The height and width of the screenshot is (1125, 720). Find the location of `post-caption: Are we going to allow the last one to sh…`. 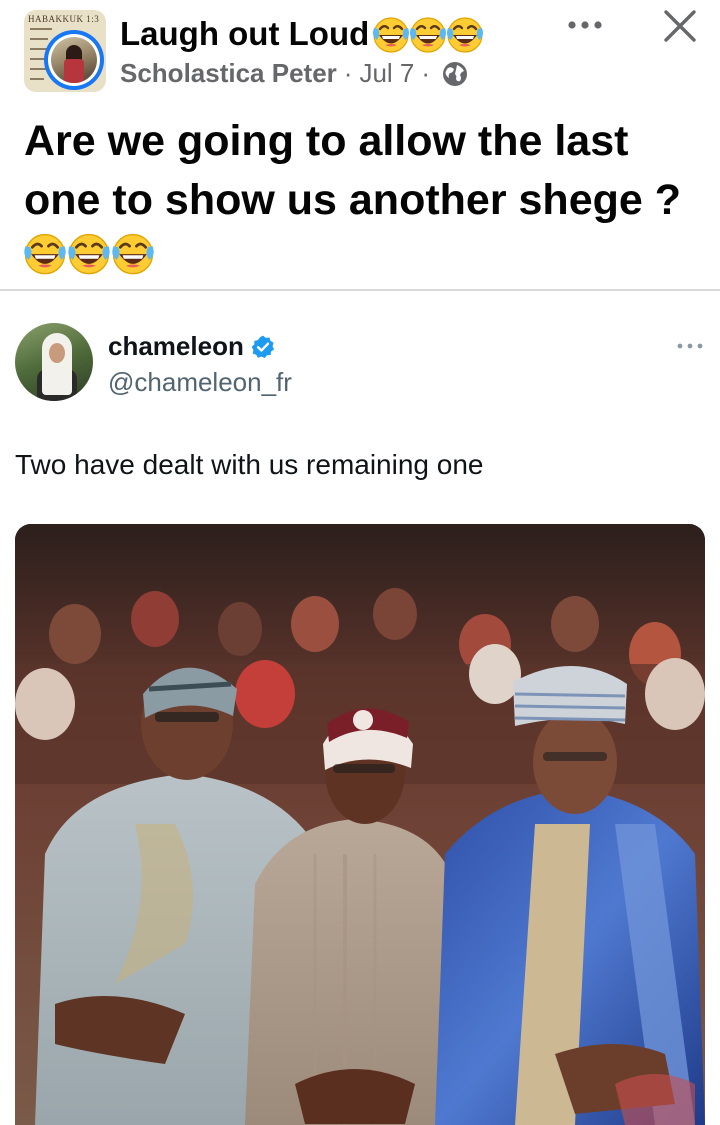

post-caption: Are we going to allow the last one to sh… is located at coordinates (353, 170).